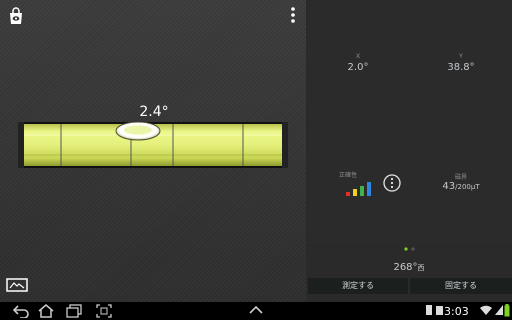 This screenshot has width=512, height=320. I want to click on magnetic-value-row: 43/200μT, so click(461, 186).